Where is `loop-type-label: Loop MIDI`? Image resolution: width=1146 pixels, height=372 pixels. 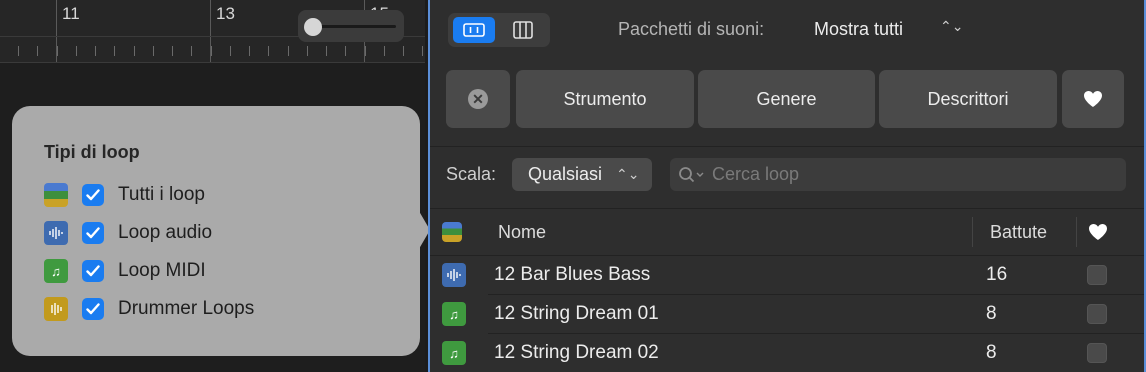
loop-type-label: Loop MIDI is located at coordinates (162, 270).